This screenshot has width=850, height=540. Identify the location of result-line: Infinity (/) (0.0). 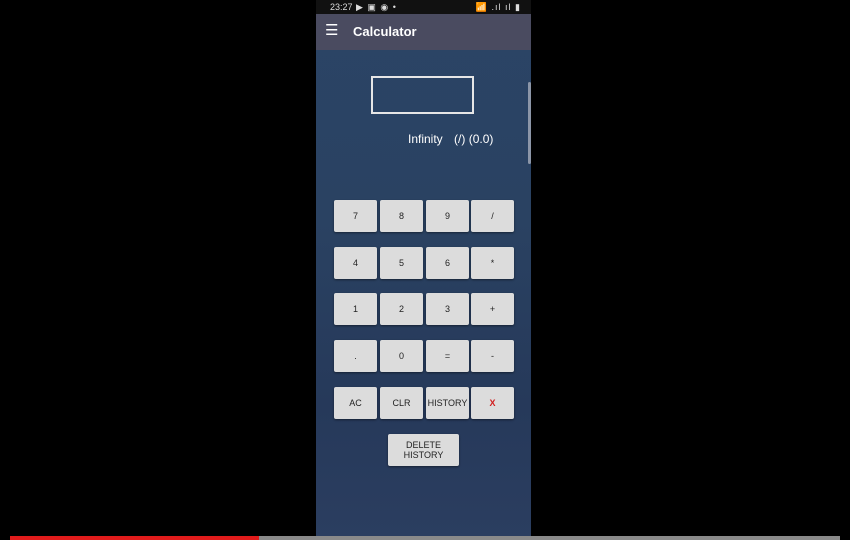
(450, 139).